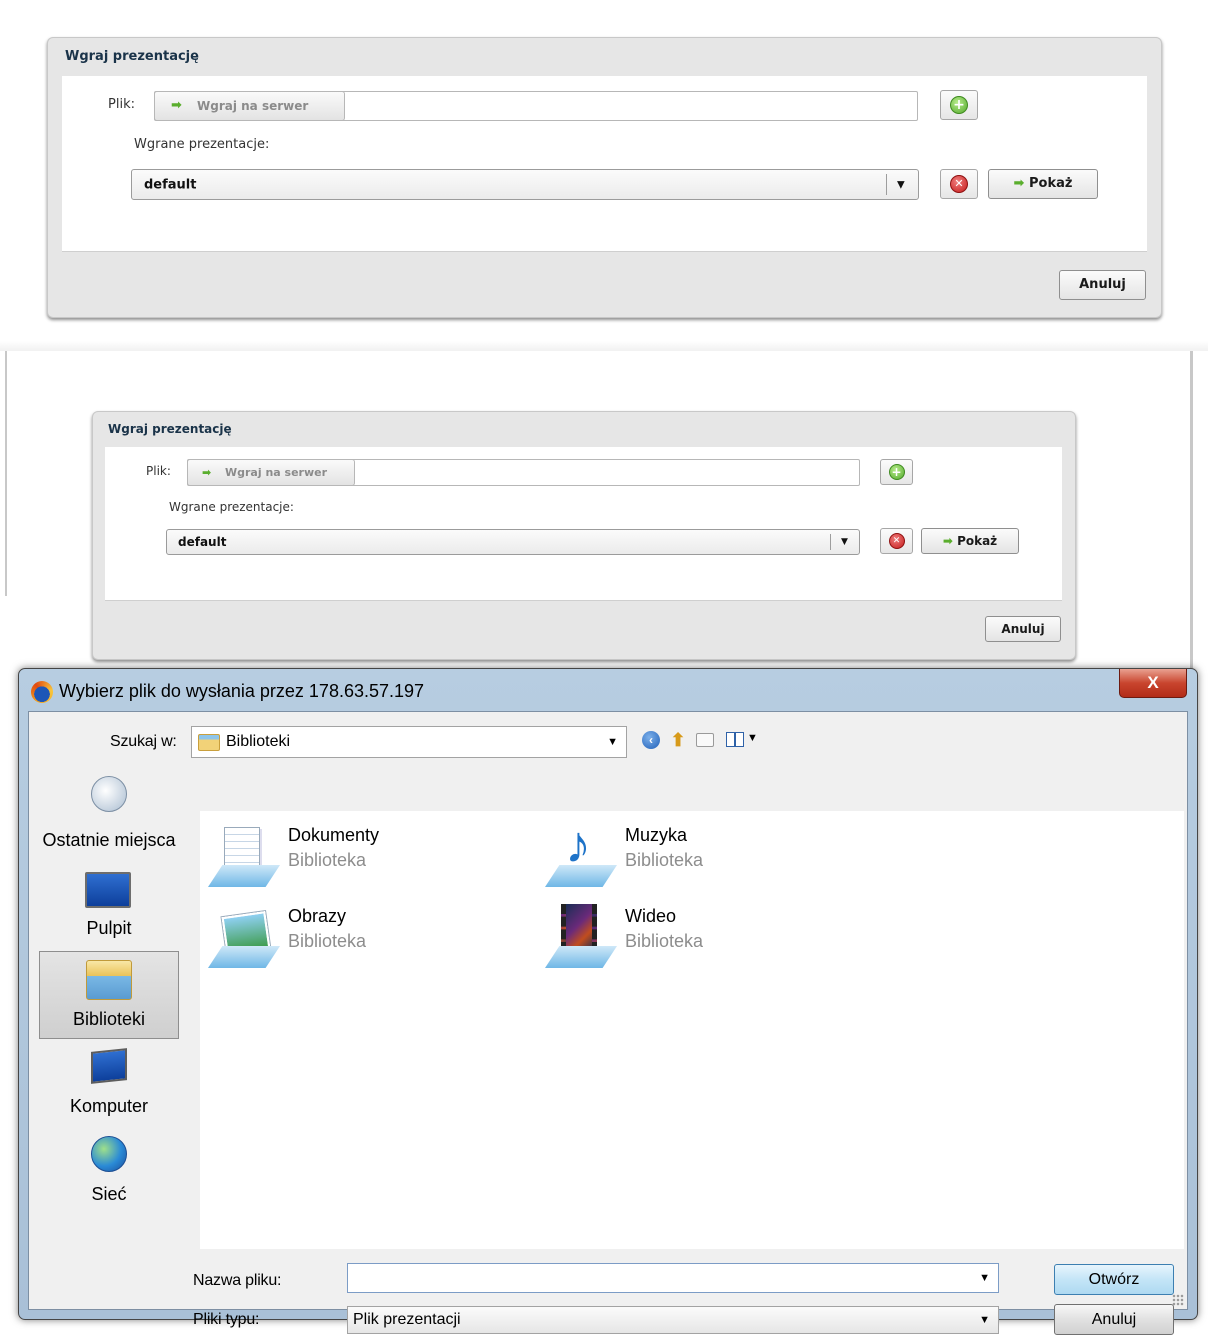 The width and height of the screenshot is (1208, 1335). What do you see at coordinates (108, 890) in the screenshot?
I see `desktop-icon` at bounding box center [108, 890].